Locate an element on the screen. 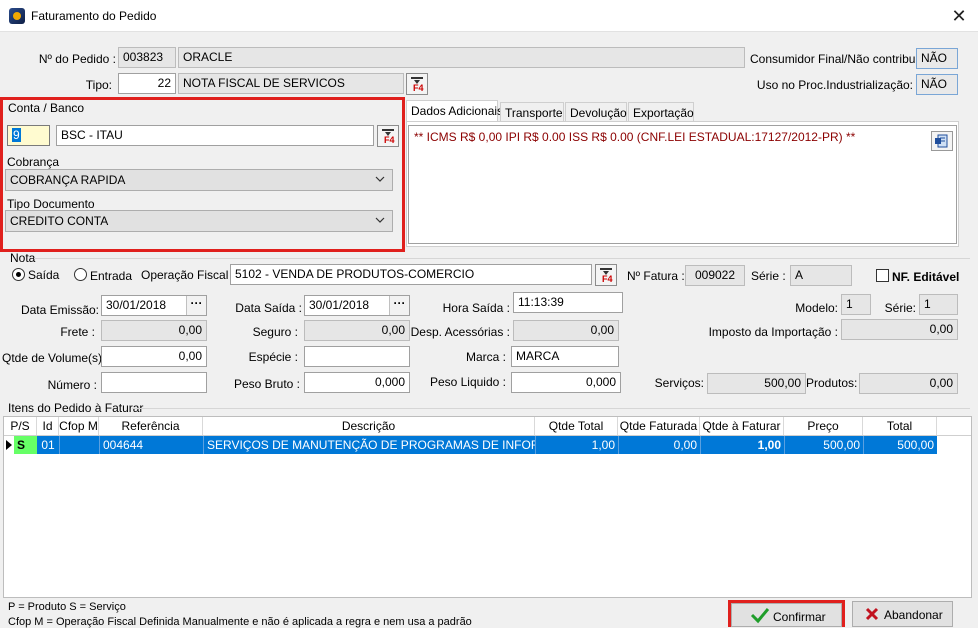 This screenshot has width=978, height=628. serie-field: A is located at coordinates (821, 275).